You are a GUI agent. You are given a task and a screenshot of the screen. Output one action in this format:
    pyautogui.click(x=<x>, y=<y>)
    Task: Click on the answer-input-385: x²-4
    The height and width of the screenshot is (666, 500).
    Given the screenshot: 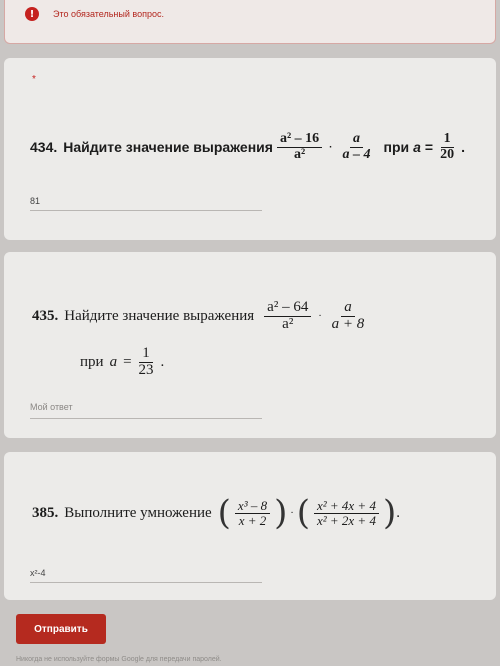 What is the action you would take?
    pyautogui.click(x=38, y=573)
    